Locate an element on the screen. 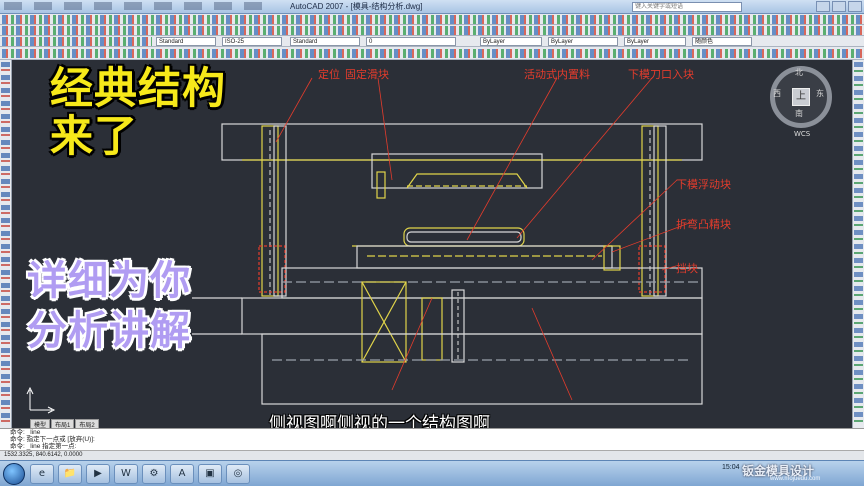 This screenshot has height=486, width=864. viewcube-south: 南 is located at coordinates (799, 113).